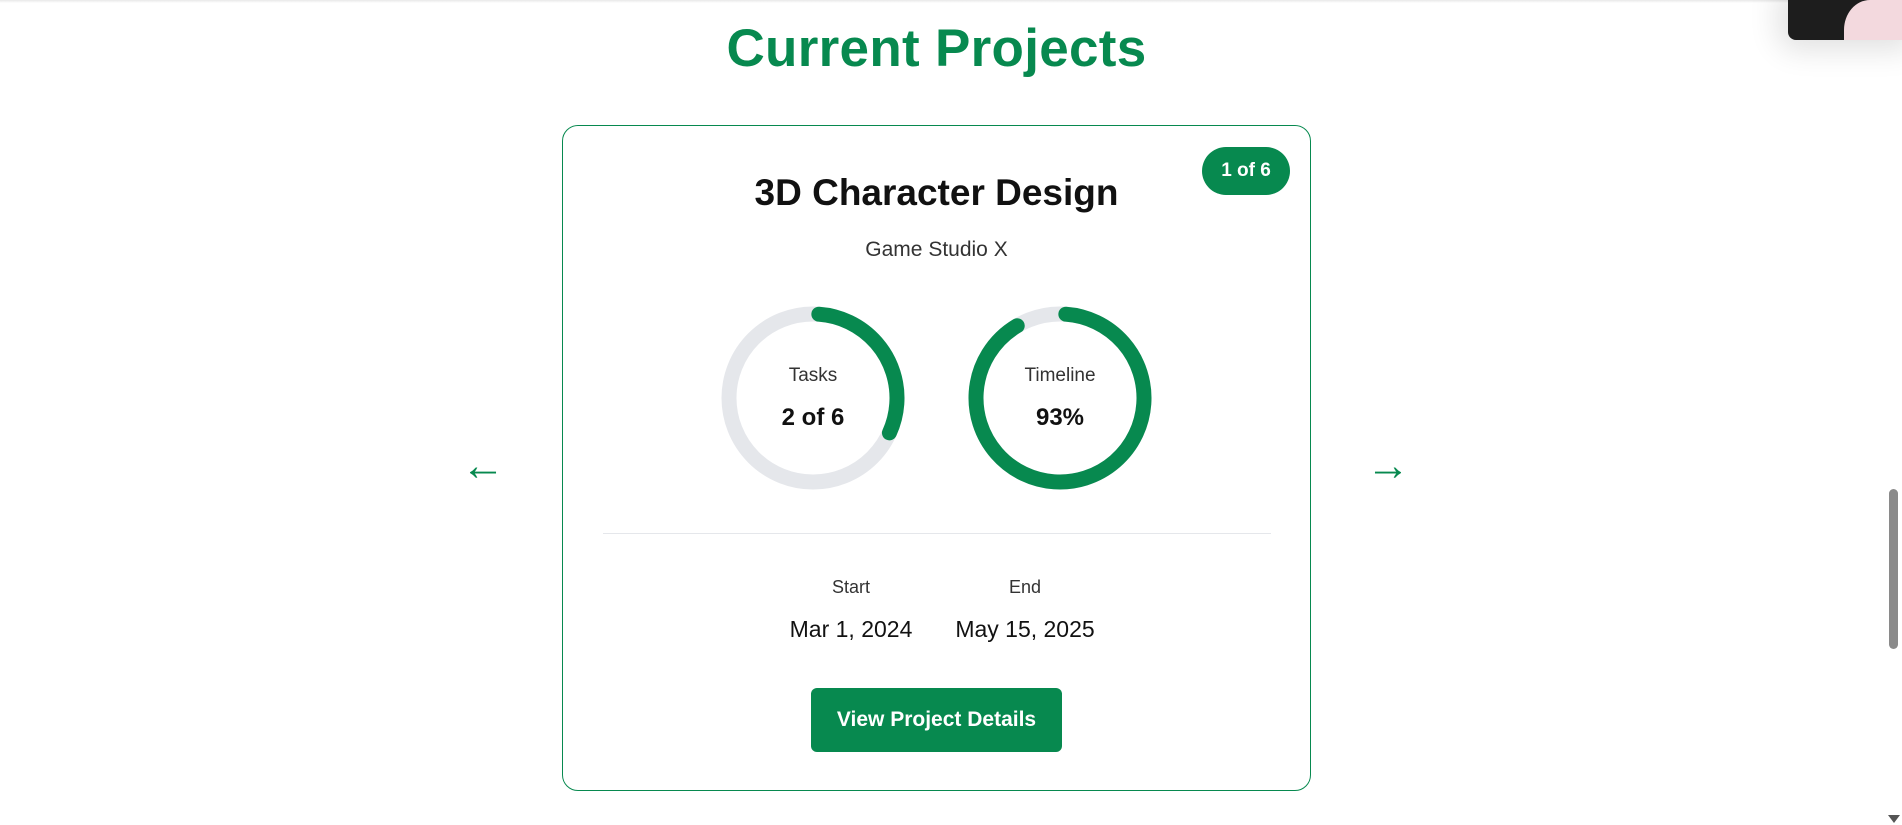 The height and width of the screenshot is (825, 1902). What do you see at coordinates (937, 533) in the screenshot?
I see `card-divider` at bounding box center [937, 533].